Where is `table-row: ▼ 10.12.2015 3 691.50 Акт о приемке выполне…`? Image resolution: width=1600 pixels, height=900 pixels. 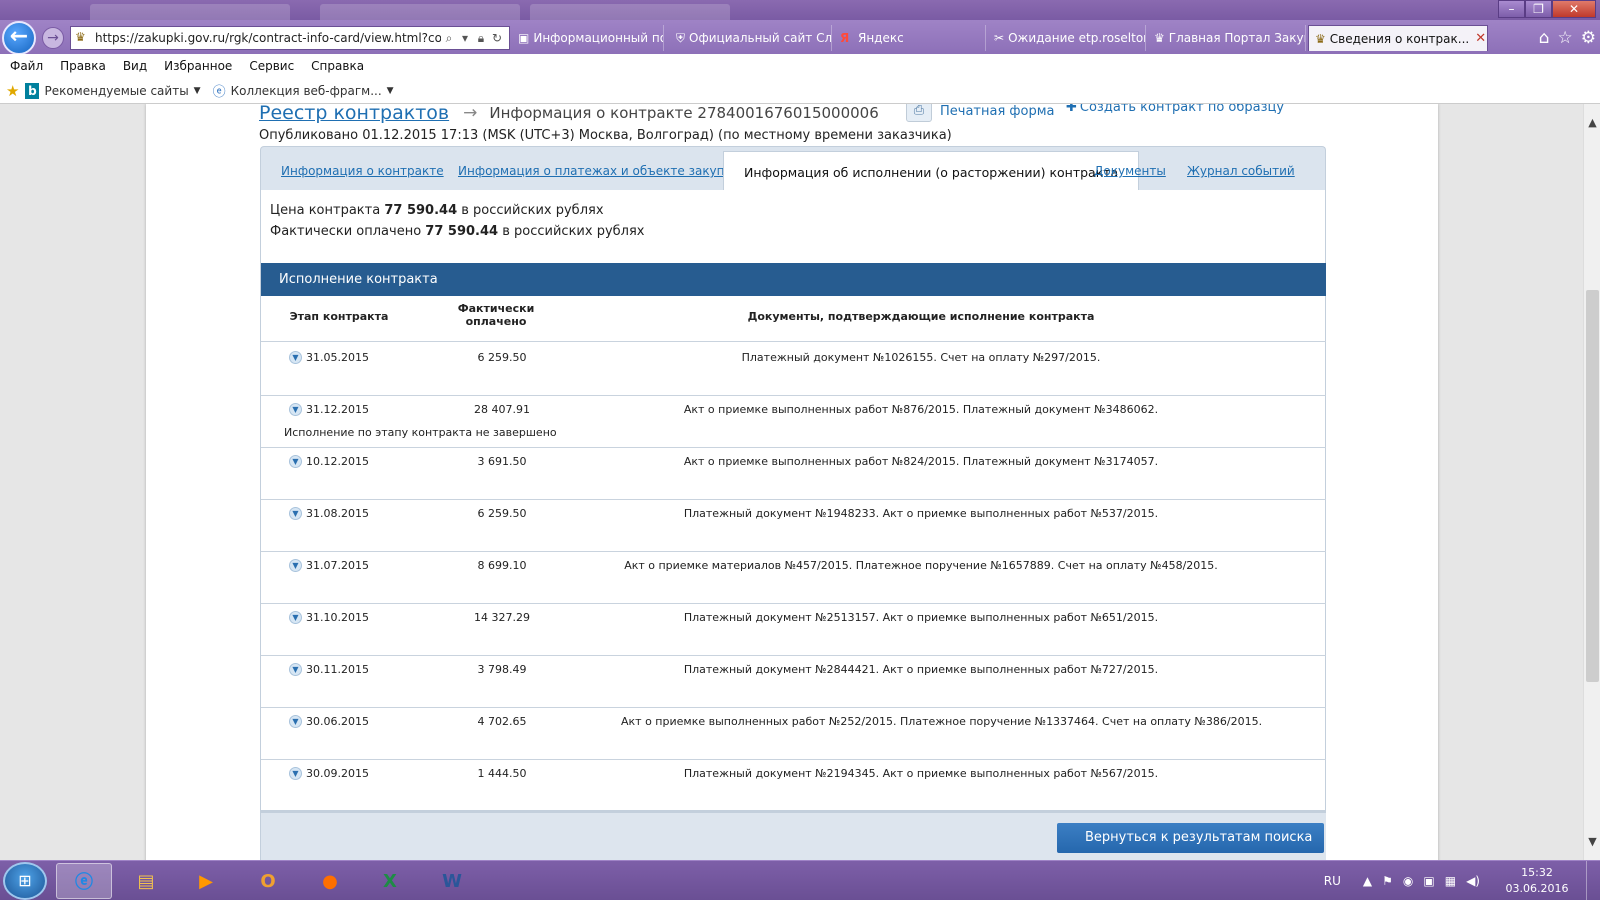
table-row: ▼ 10.12.2015 3 691.50 Акт о приемке выполне… is located at coordinates (793, 473).